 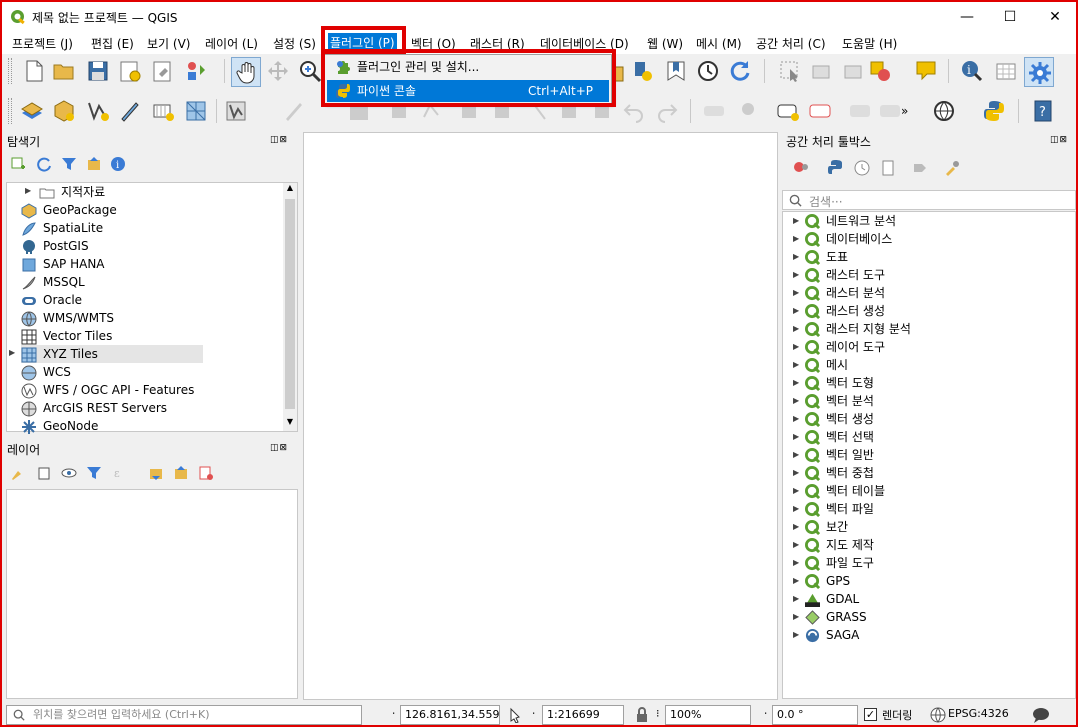 I want to click on menu-processing: 공간 처리 (C), so click(x=791, y=43).